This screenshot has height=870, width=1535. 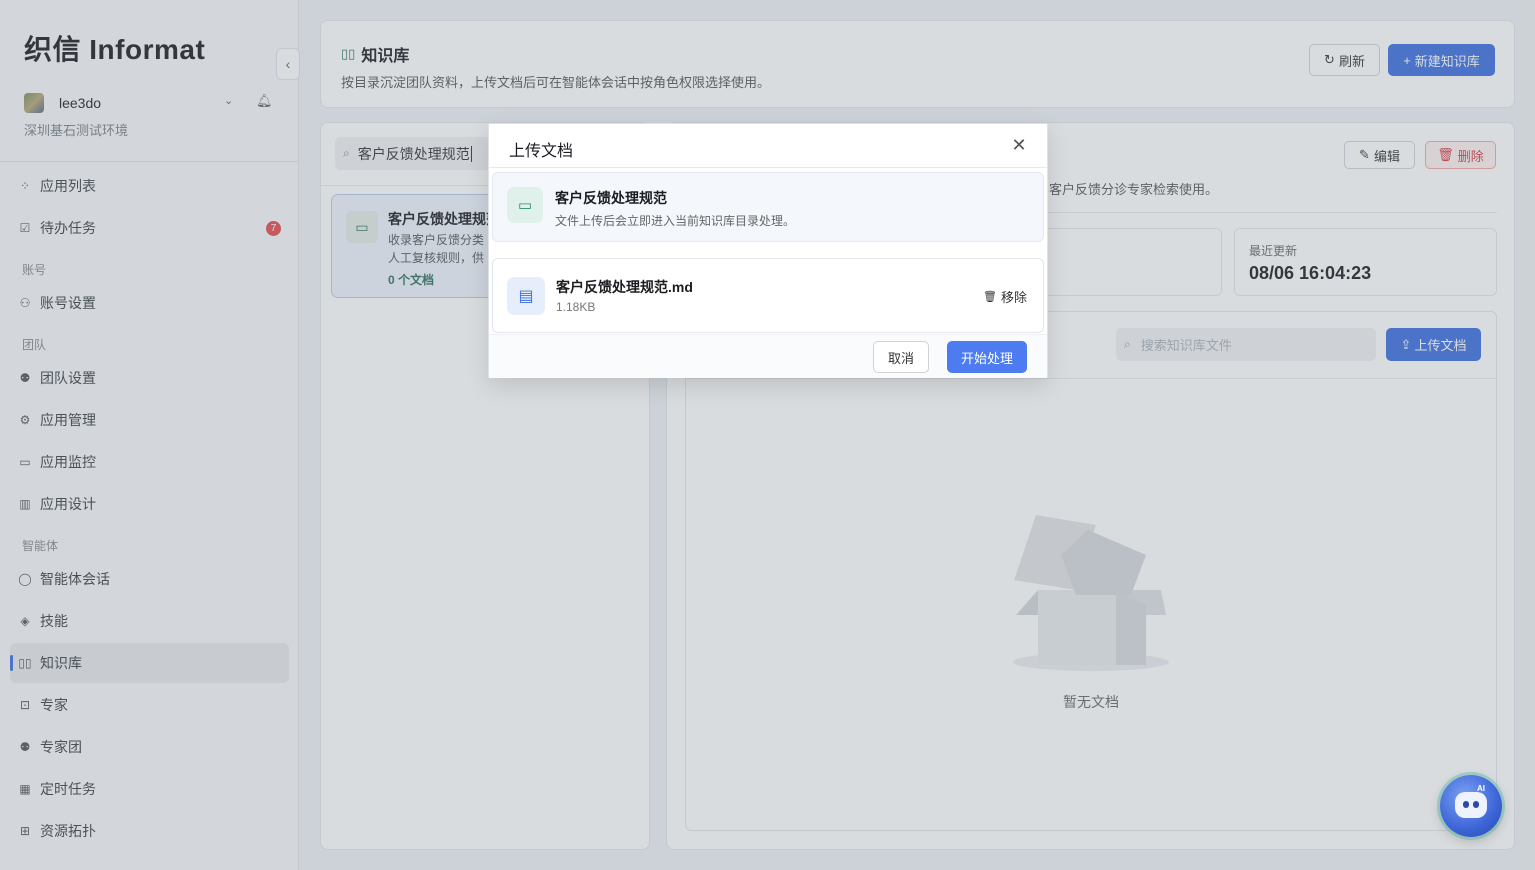 What do you see at coordinates (1481, 788) in the screenshot?
I see `ai-tag: AI` at bounding box center [1481, 788].